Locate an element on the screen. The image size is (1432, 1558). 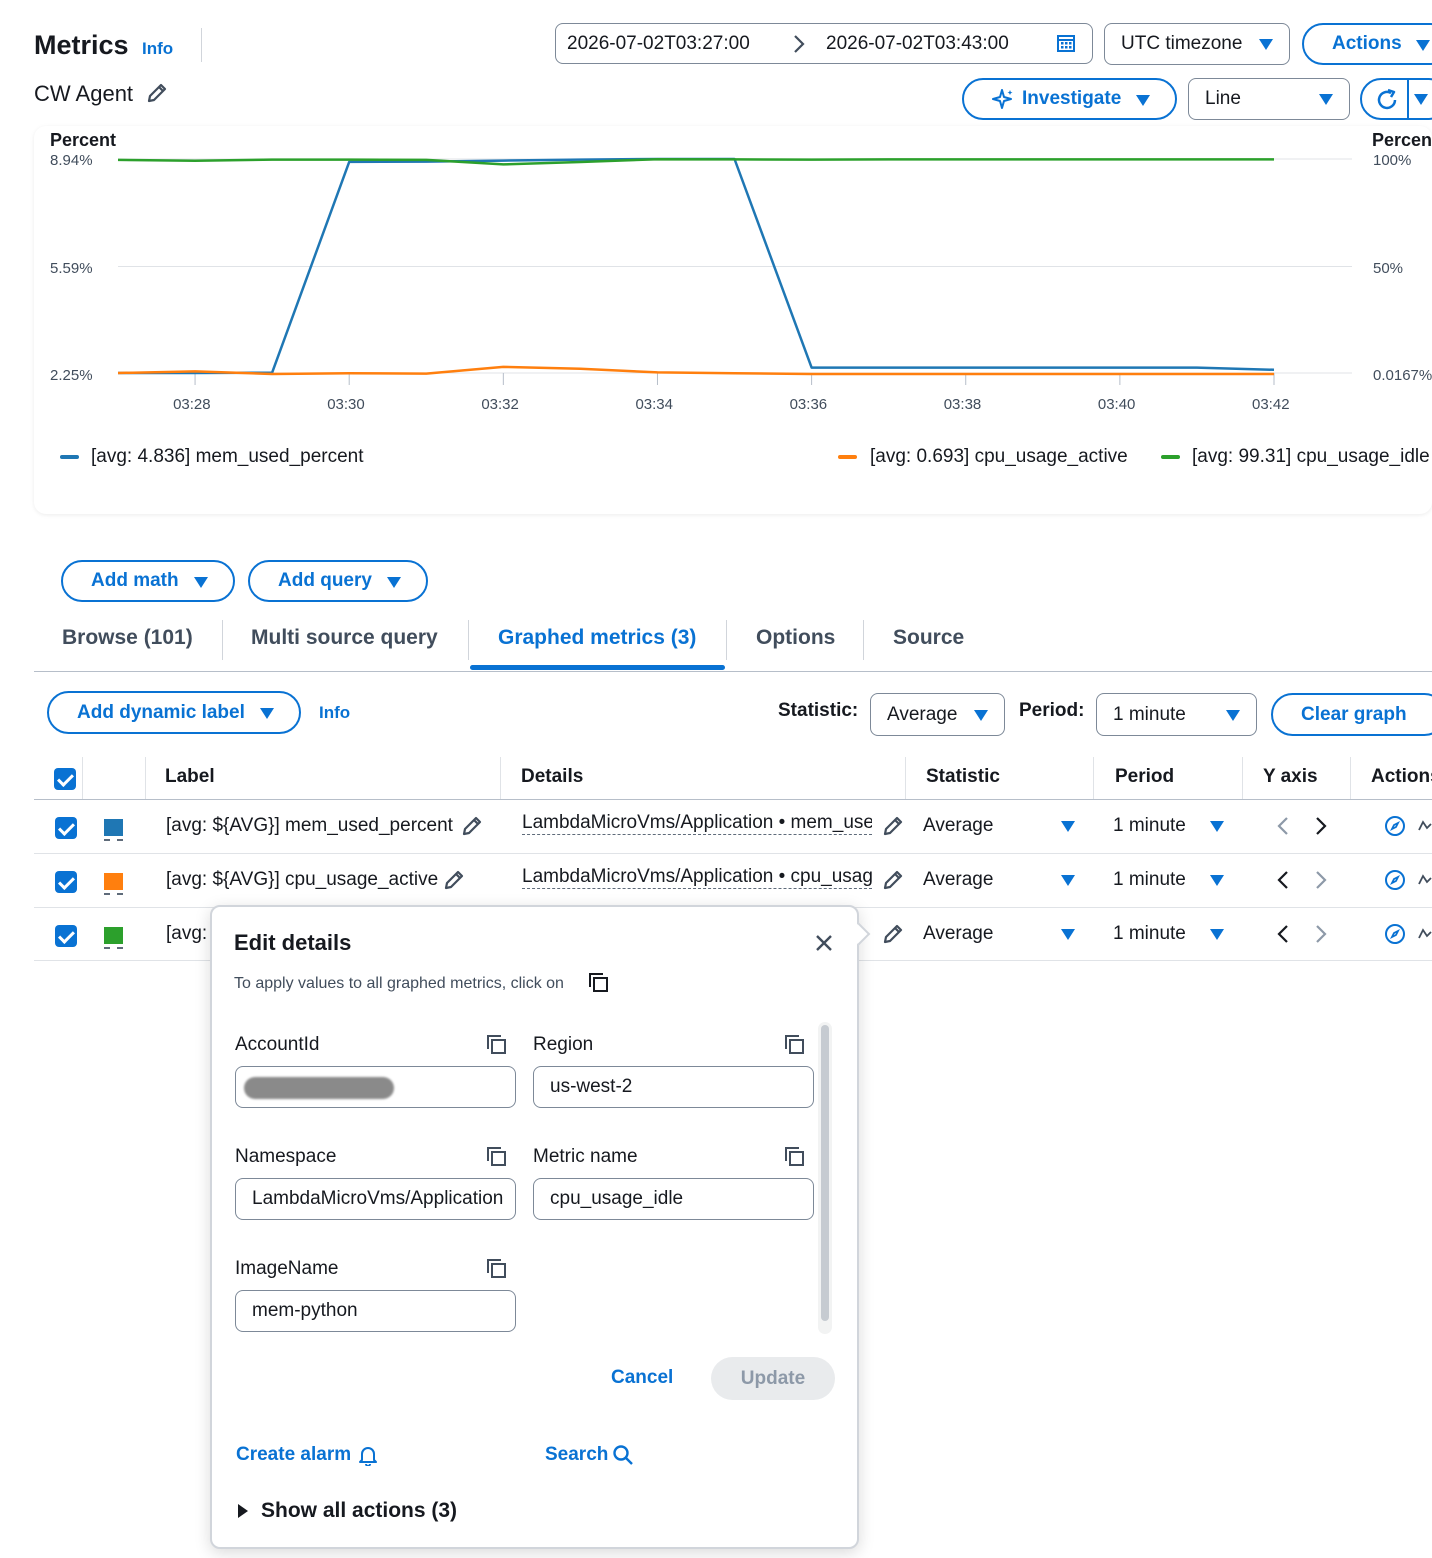
search-link: Search is located at coordinates (576, 1455).